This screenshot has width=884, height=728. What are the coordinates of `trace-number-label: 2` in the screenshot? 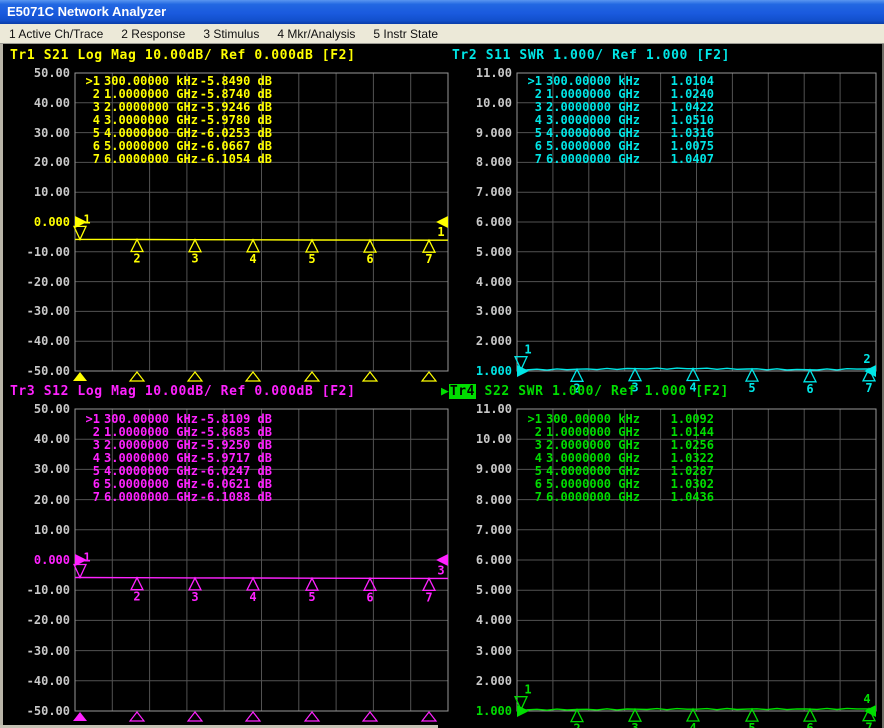 It's located at (866, 359).